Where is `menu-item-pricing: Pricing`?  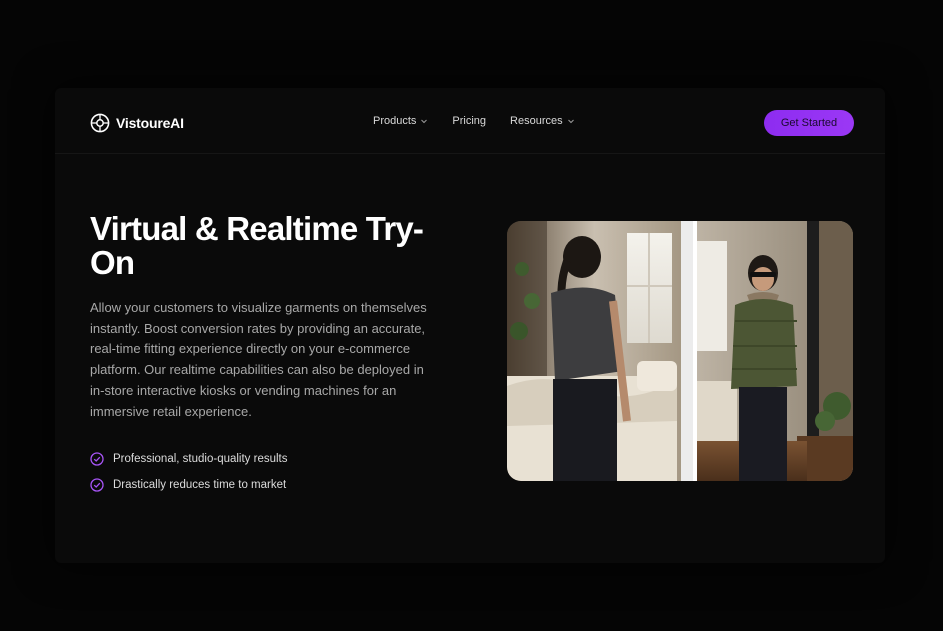
menu-item-pricing: Pricing is located at coordinates (469, 121).